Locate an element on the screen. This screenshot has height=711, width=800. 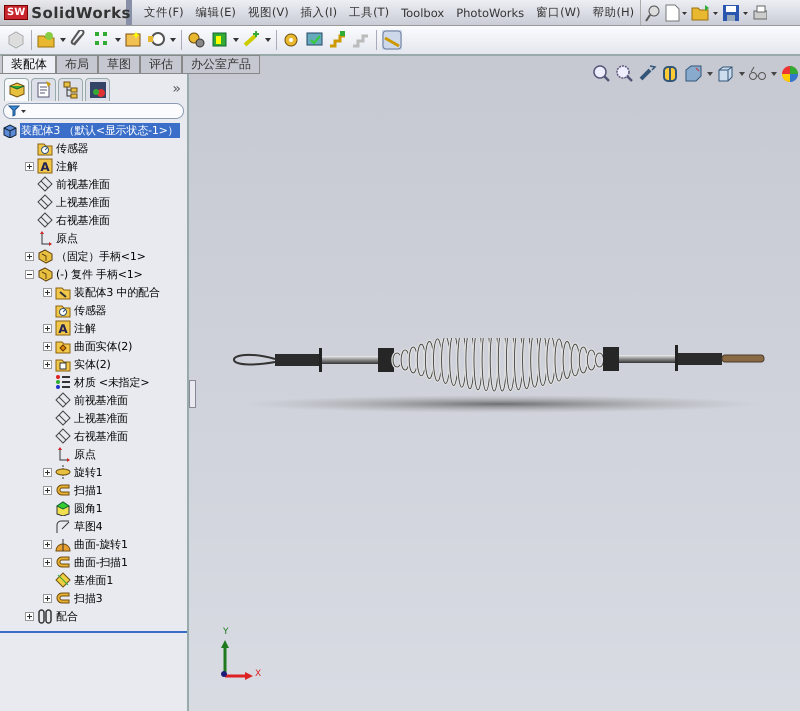
filter-icon is located at coordinates (18, 111).